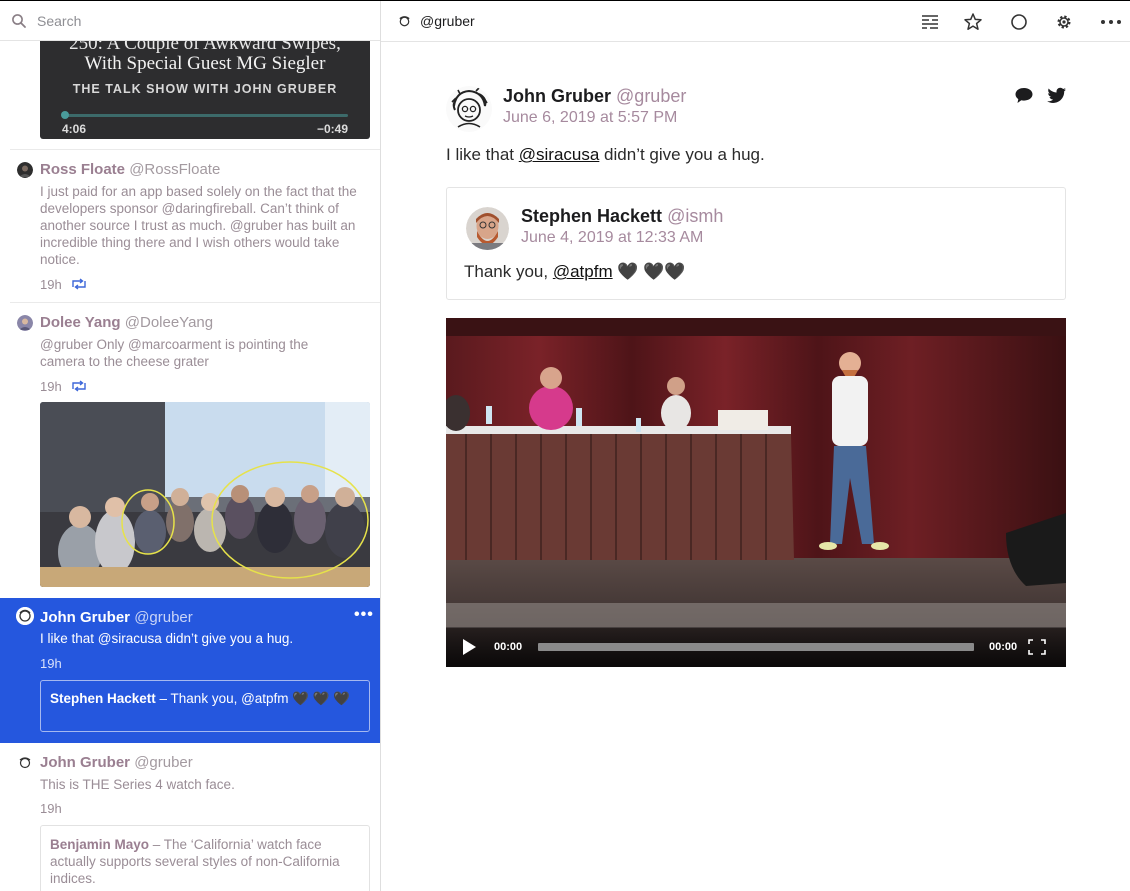 The image size is (1130, 891). What do you see at coordinates (100, 844) in the screenshot?
I see `quoted-author: Benjamin Mayo` at bounding box center [100, 844].